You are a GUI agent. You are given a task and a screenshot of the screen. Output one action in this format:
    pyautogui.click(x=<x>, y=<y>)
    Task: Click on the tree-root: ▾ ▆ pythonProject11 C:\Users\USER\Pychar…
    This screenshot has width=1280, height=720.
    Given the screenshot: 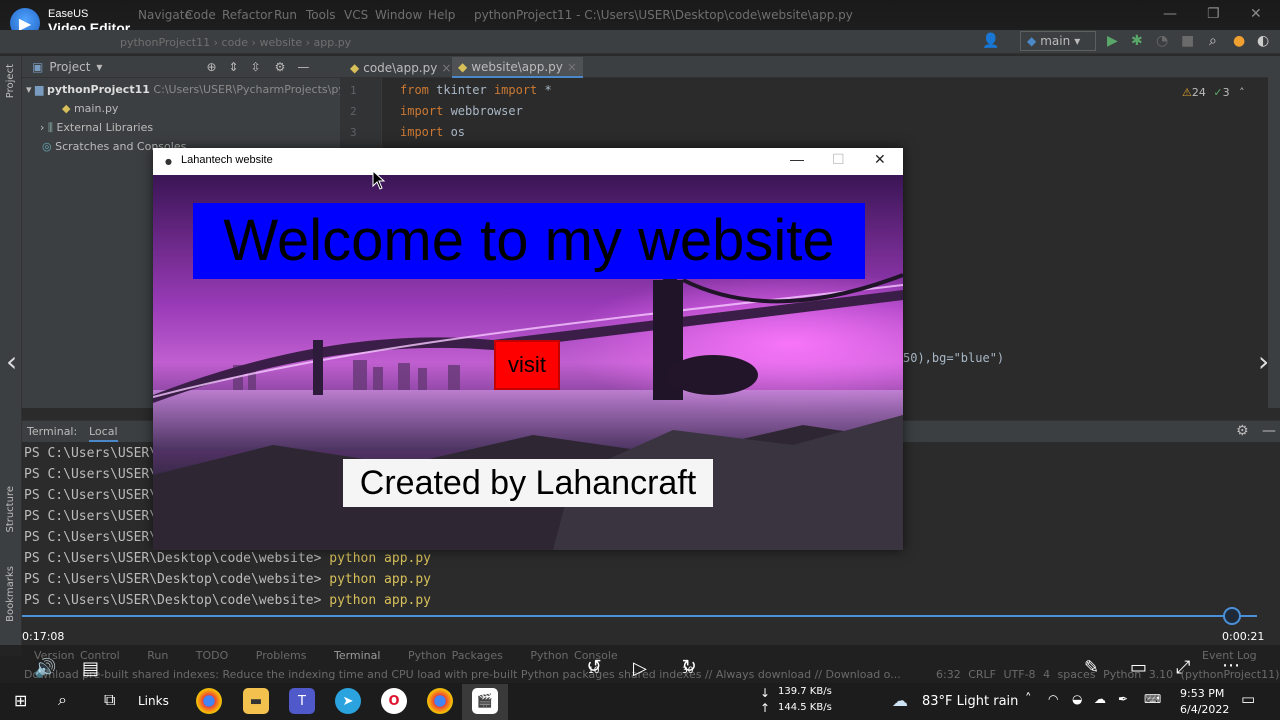 What is the action you would take?
    pyautogui.click(x=194, y=89)
    